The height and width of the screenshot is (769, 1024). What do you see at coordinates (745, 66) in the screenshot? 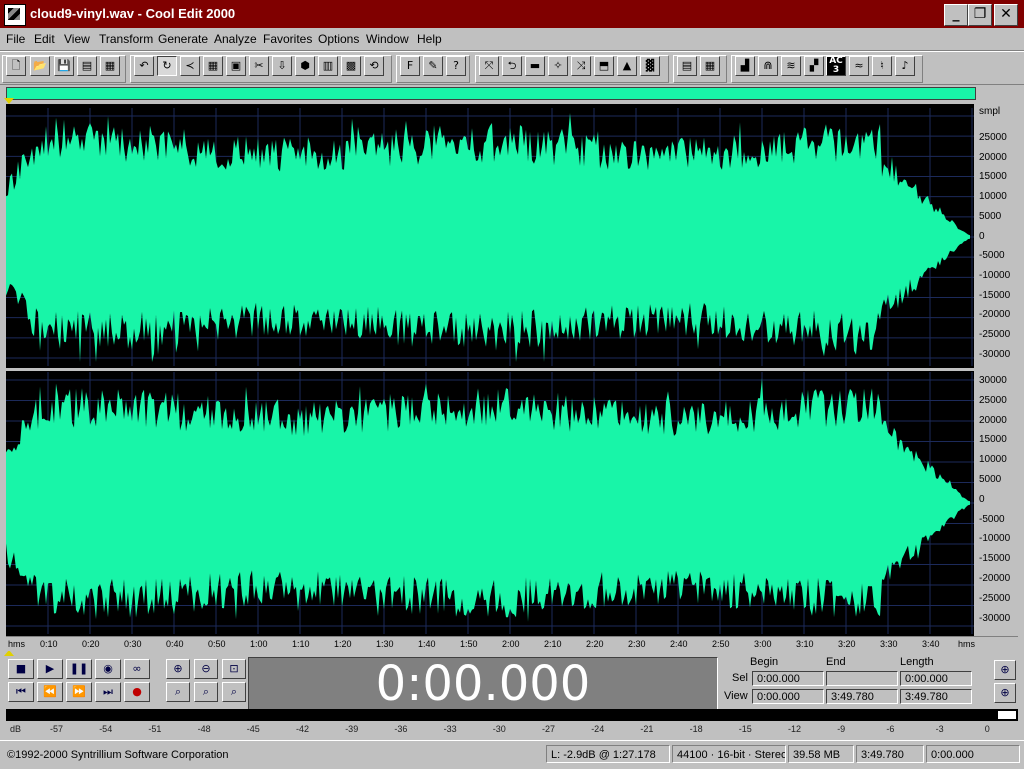
I see `graphic-eq-icon: ▟` at bounding box center [745, 66].